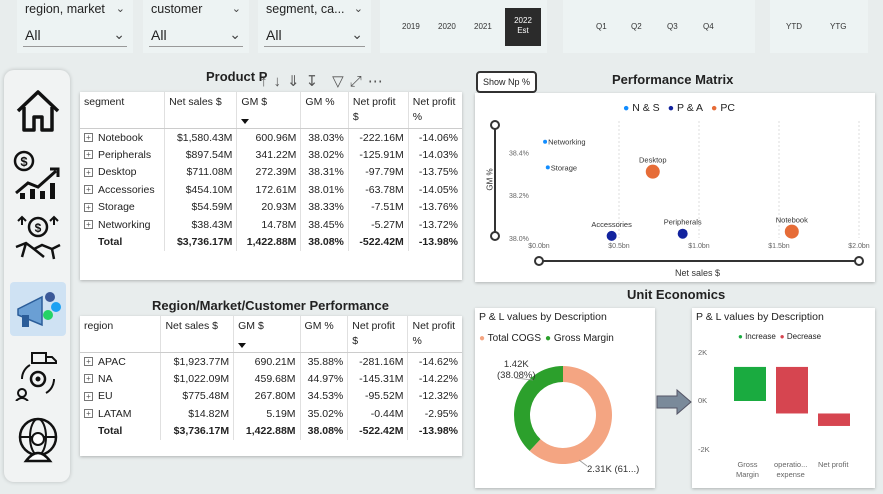  I want to click on nav-deals: $, so click(38, 239).